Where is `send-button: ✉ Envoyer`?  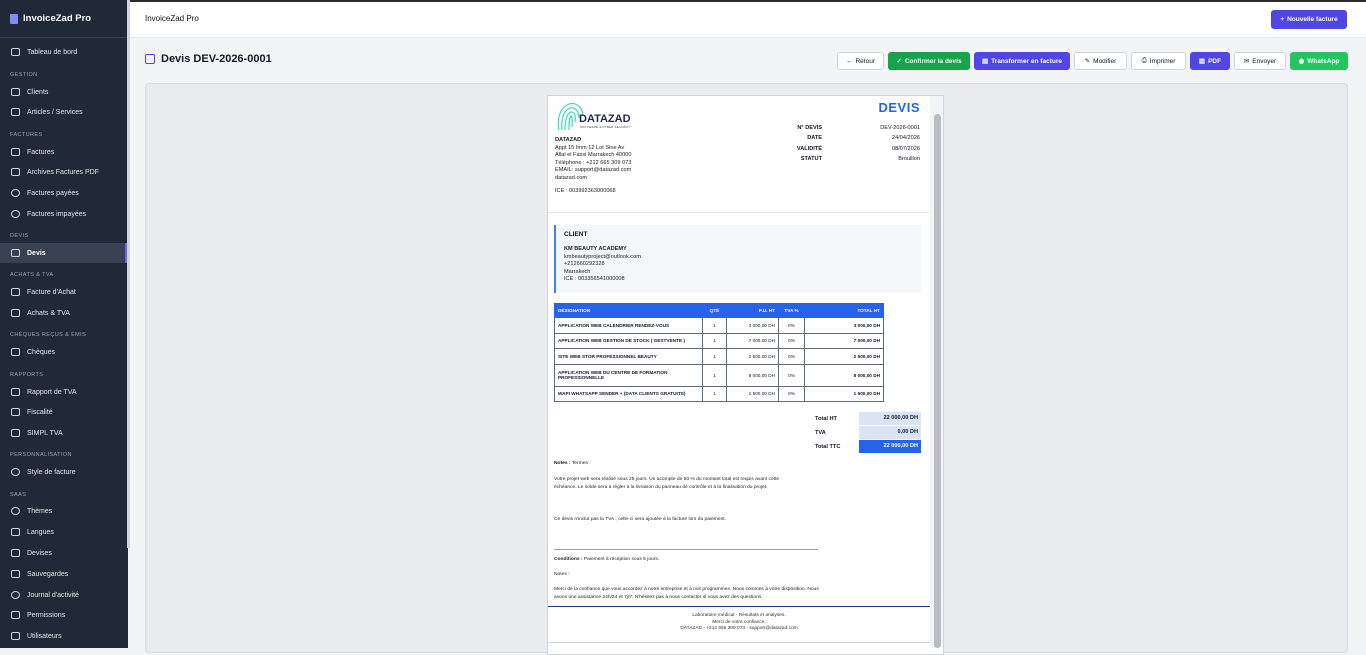
send-button: ✉ Envoyer is located at coordinates (1260, 61).